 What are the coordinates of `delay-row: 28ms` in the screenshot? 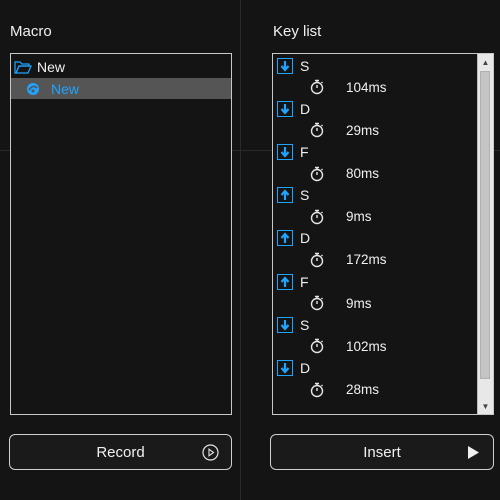 It's located at (326, 389).